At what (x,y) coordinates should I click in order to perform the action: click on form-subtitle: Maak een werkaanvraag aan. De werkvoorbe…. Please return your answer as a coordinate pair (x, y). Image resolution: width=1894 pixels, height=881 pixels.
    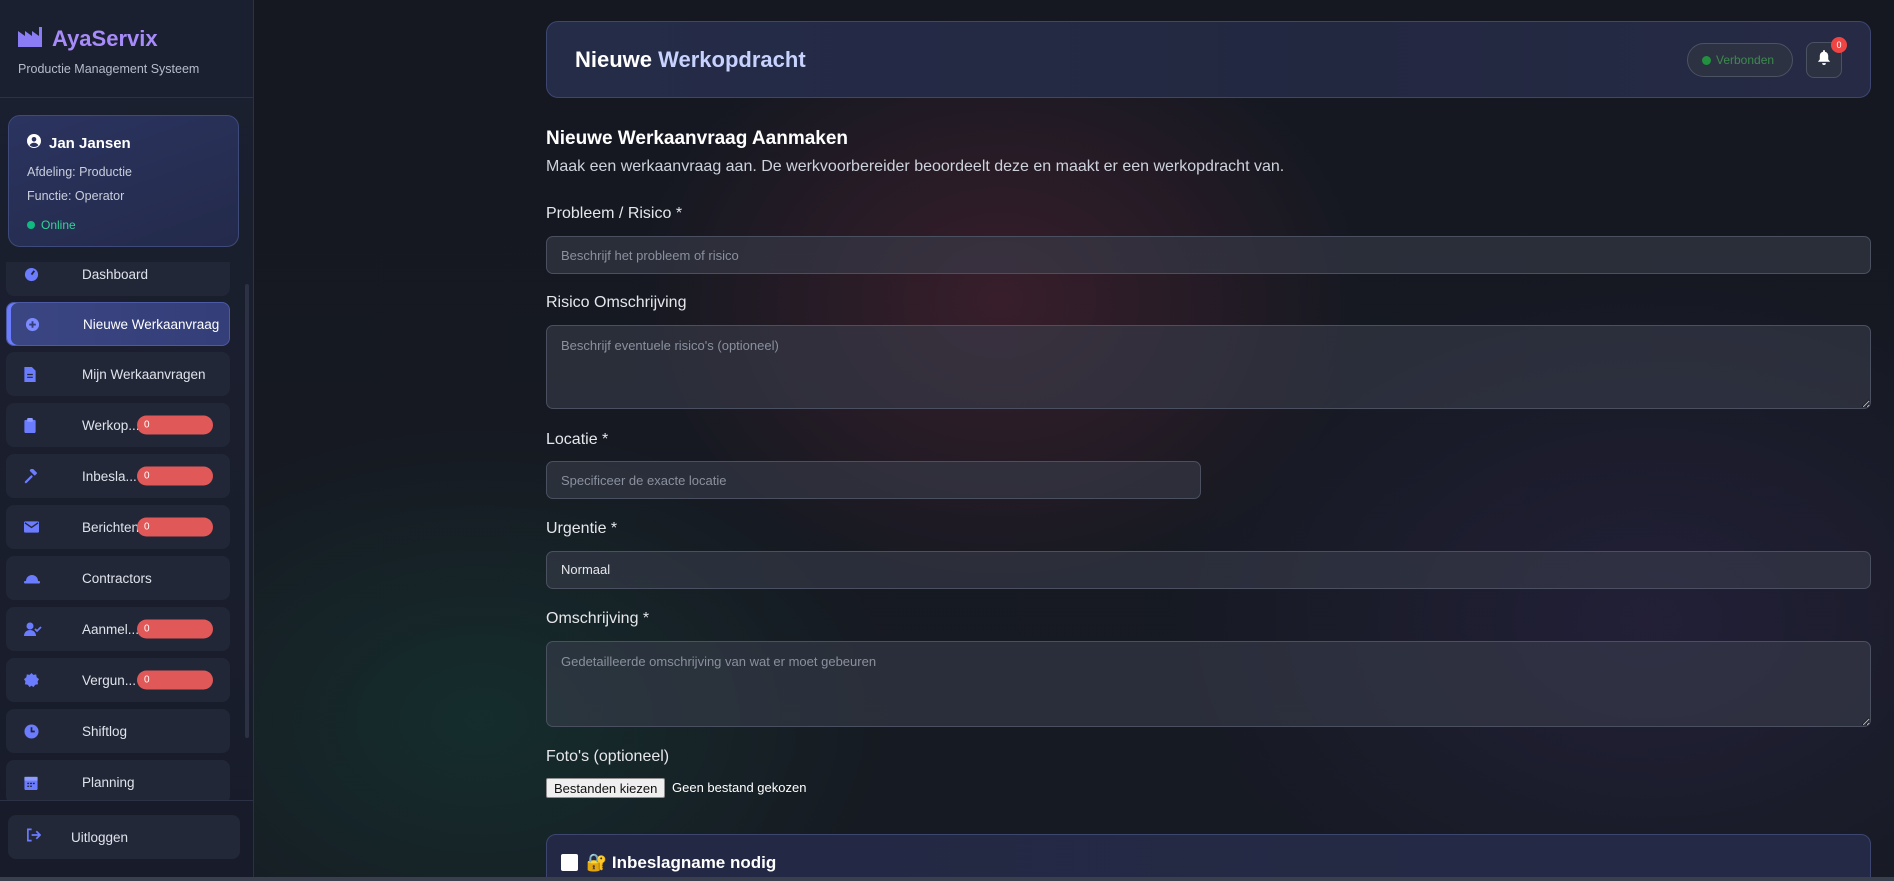
    Looking at the image, I should click on (915, 166).